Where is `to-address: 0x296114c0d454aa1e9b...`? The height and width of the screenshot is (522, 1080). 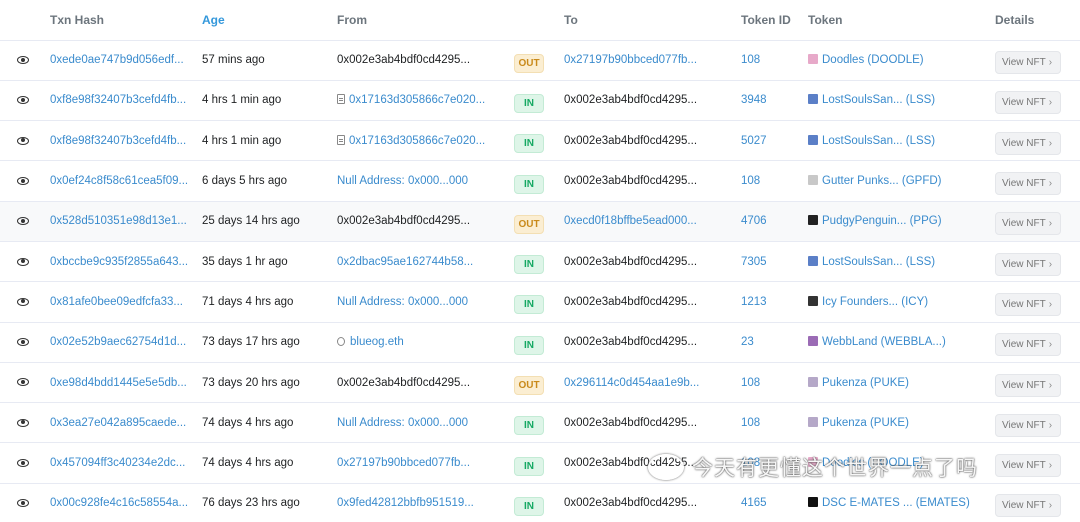
to-address: 0x296114c0d454aa1e9b... is located at coordinates (631, 383).